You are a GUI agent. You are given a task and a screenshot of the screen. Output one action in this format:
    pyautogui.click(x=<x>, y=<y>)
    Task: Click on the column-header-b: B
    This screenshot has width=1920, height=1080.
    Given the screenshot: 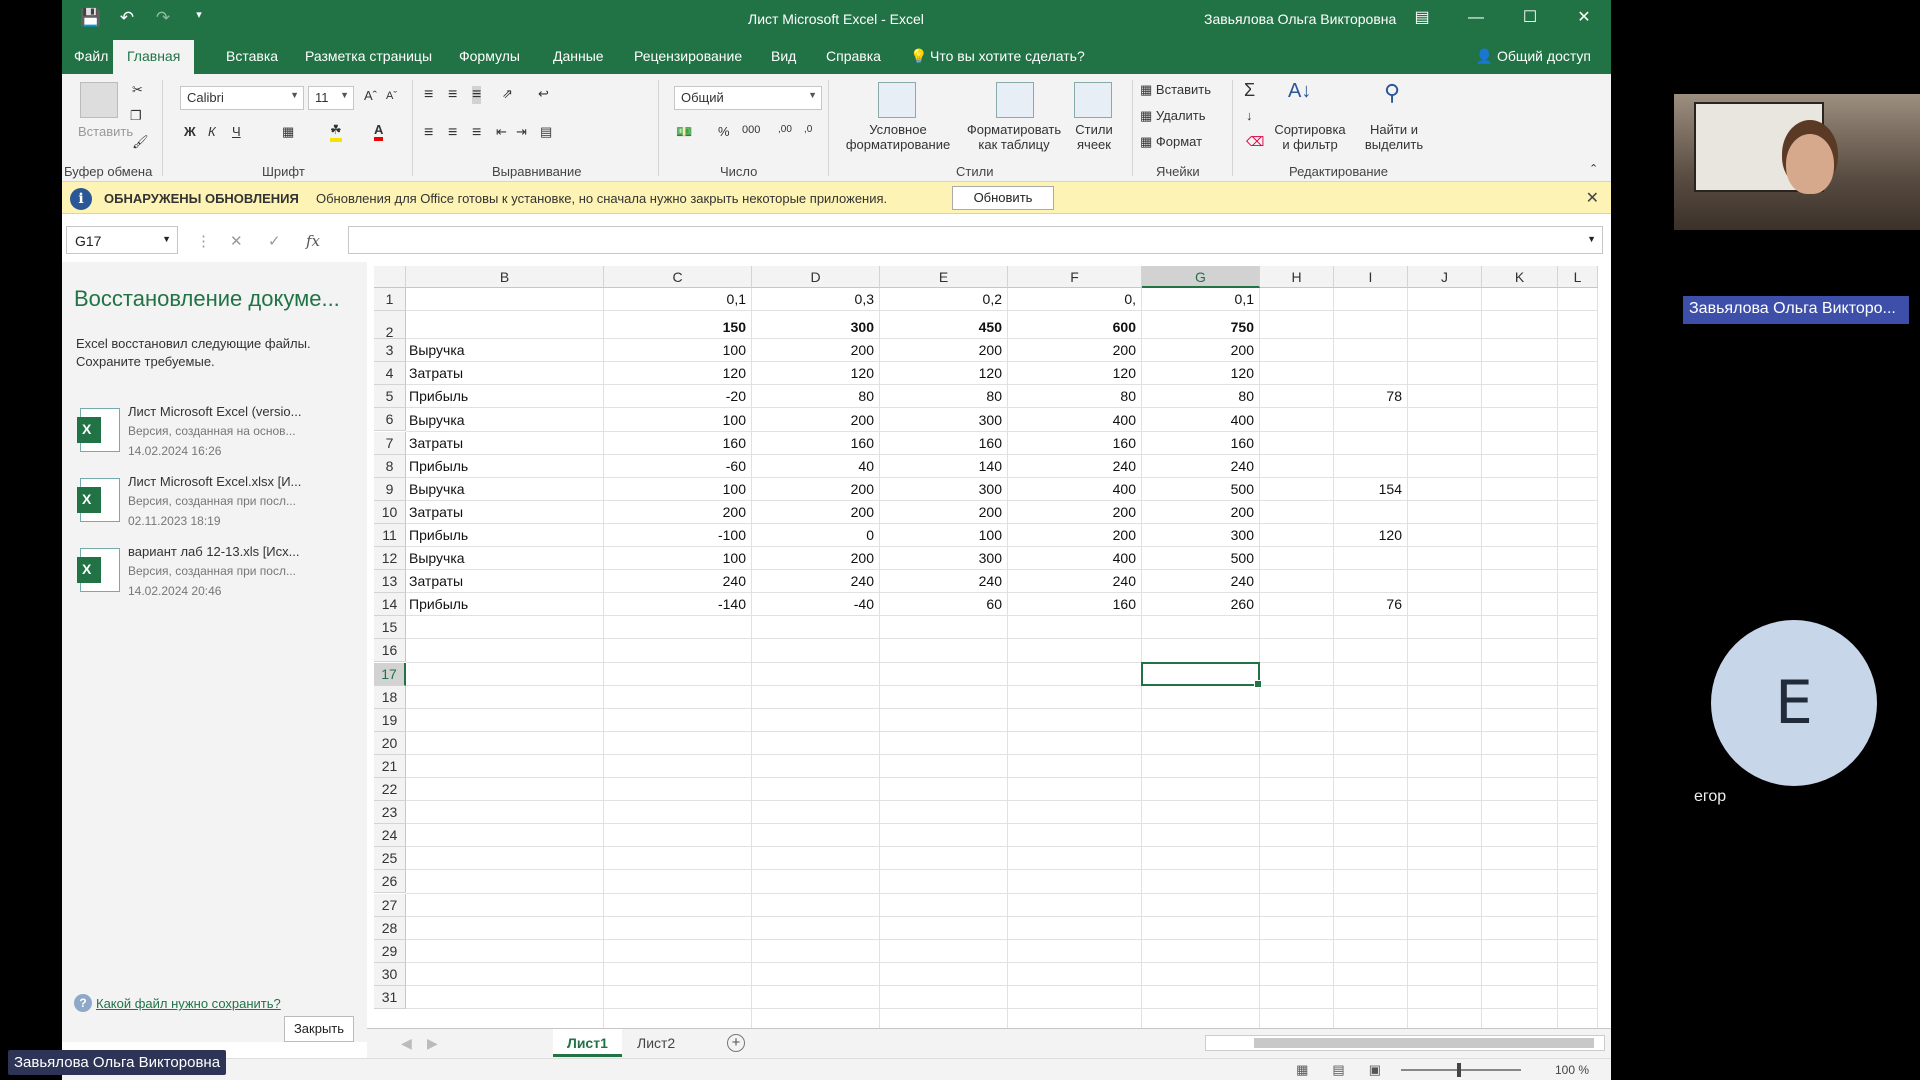 What is the action you would take?
    pyautogui.click(x=505, y=277)
    